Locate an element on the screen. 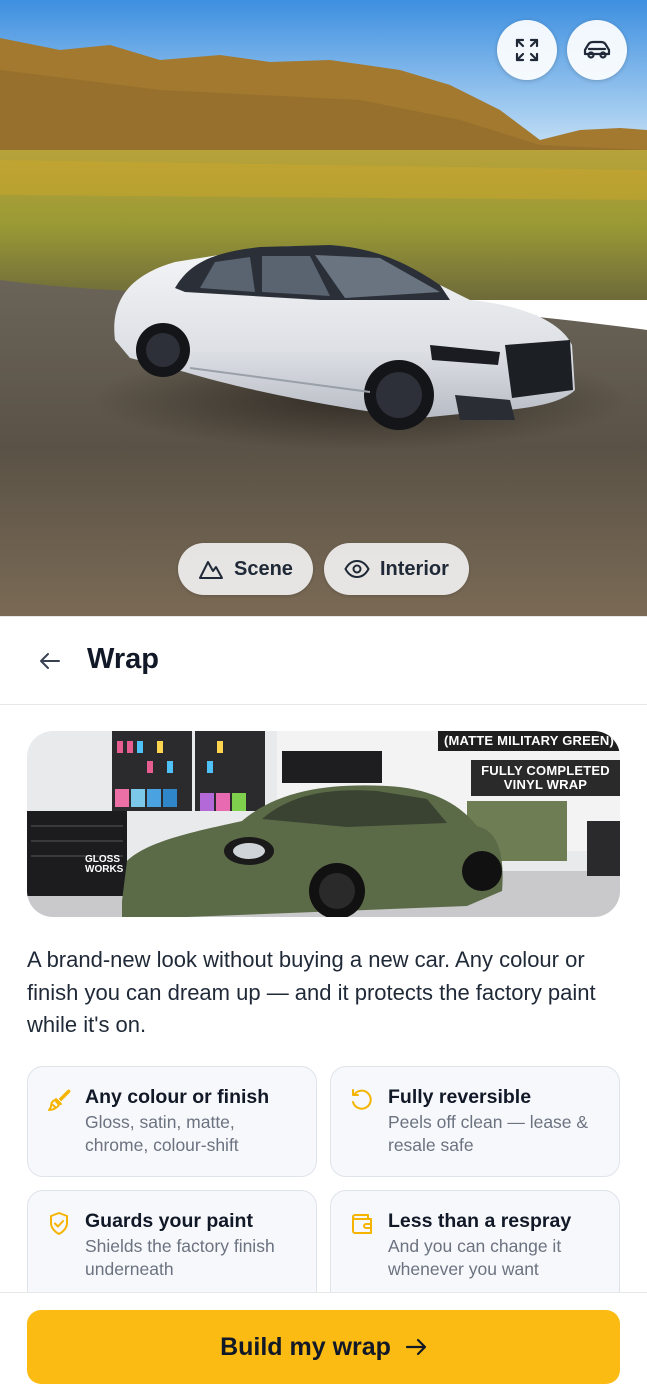  bottom-action-bar: Build my wrap is located at coordinates (323, 1346).